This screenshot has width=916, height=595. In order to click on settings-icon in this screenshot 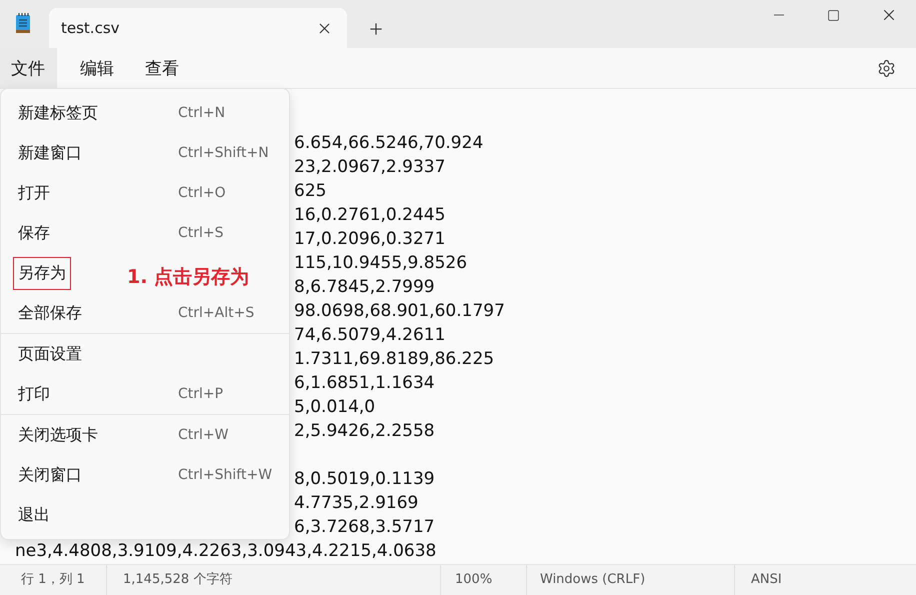, I will do `click(886, 68)`.